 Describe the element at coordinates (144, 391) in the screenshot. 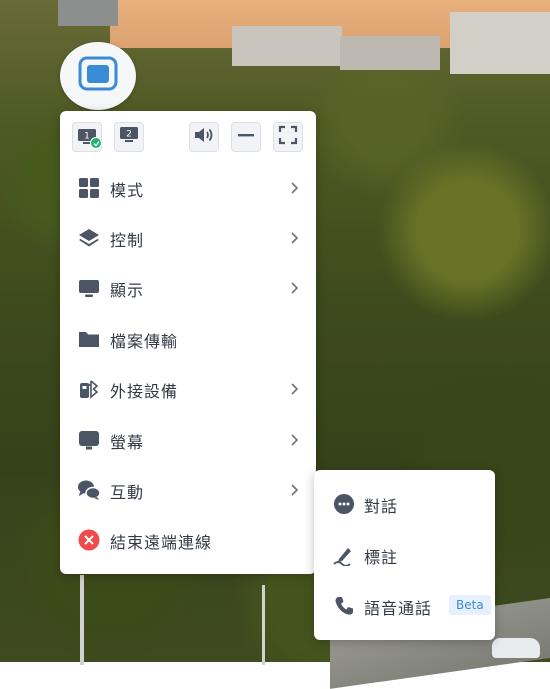

I see `menu-item-label: 外接設備` at that location.